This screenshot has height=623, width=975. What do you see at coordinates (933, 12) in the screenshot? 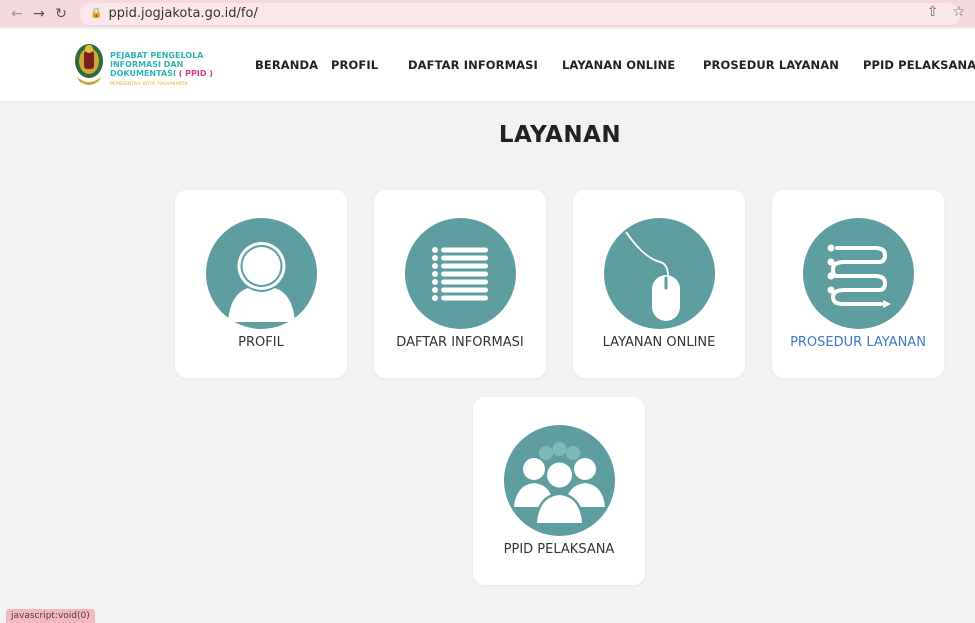
I see `share-icon: ⇧` at bounding box center [933, 12].